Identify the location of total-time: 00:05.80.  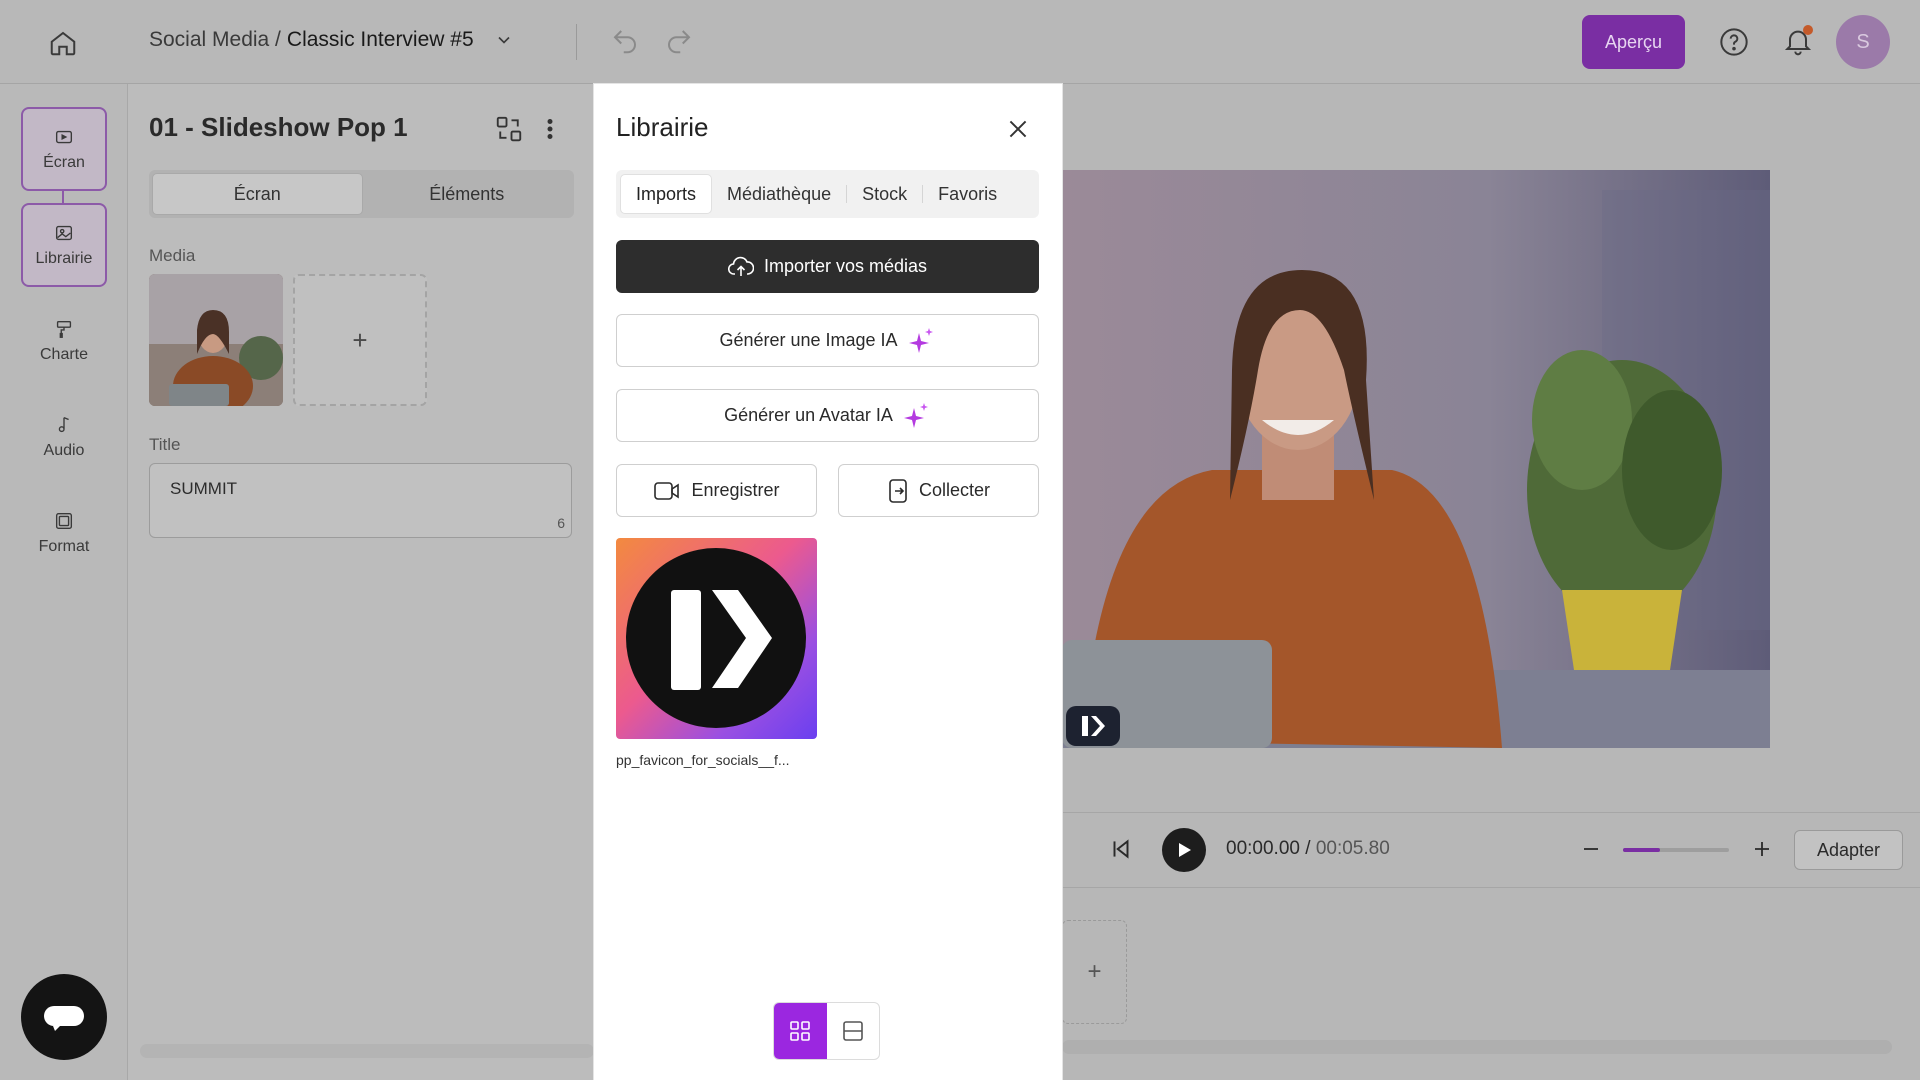
(1352, 848).